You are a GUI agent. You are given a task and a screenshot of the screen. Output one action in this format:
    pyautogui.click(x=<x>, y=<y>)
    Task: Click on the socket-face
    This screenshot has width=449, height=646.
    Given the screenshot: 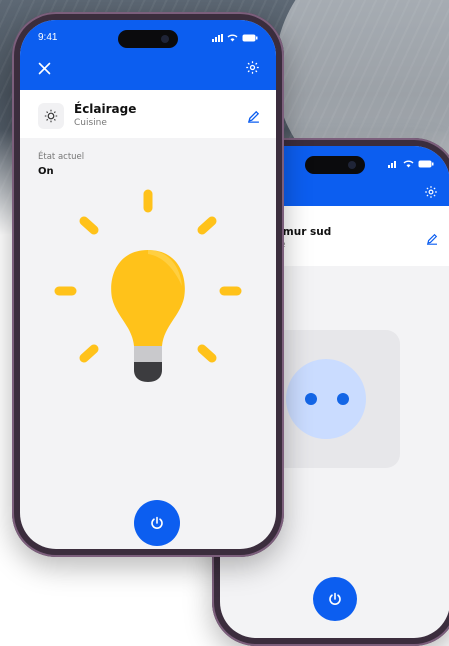 What is the action you would take?
    pyautogui.click(x=326, y=399)
    